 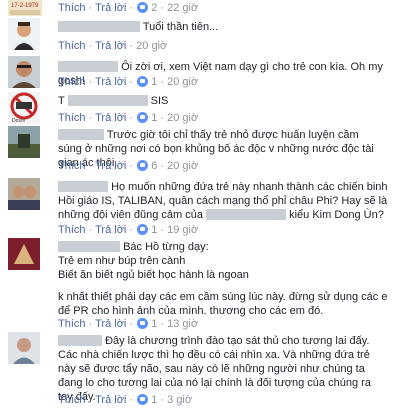 What do you see at coordinates (153, 275) in the screenshot?
I see `comment-line: Biết ăn biết ngủ biết học hành là ngoan` at bounding box center [153, 275].